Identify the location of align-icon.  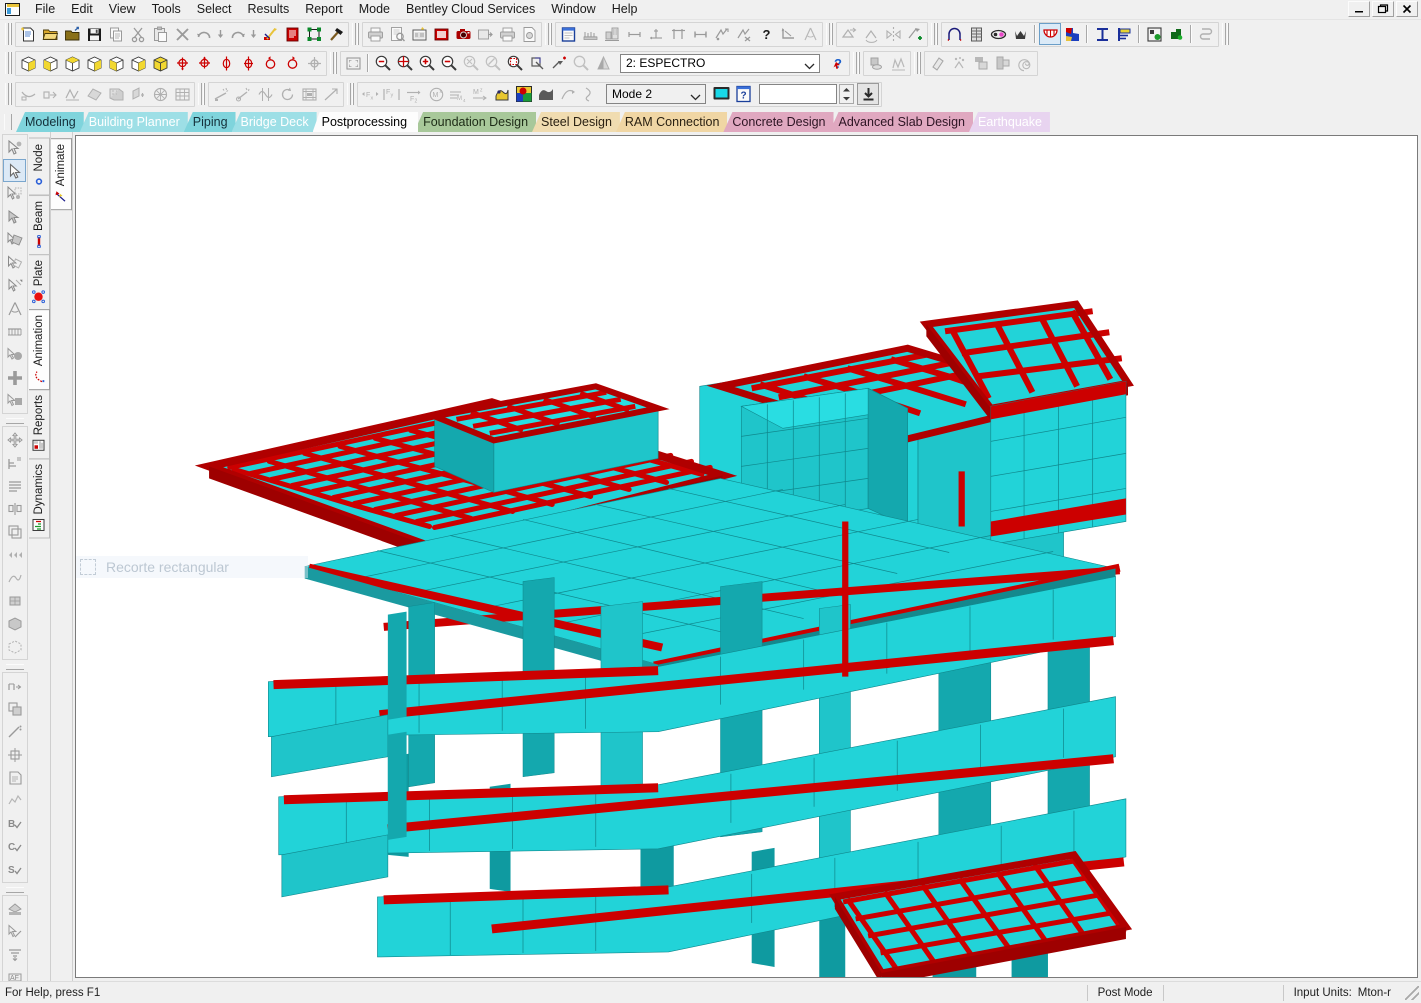
(14, 462).